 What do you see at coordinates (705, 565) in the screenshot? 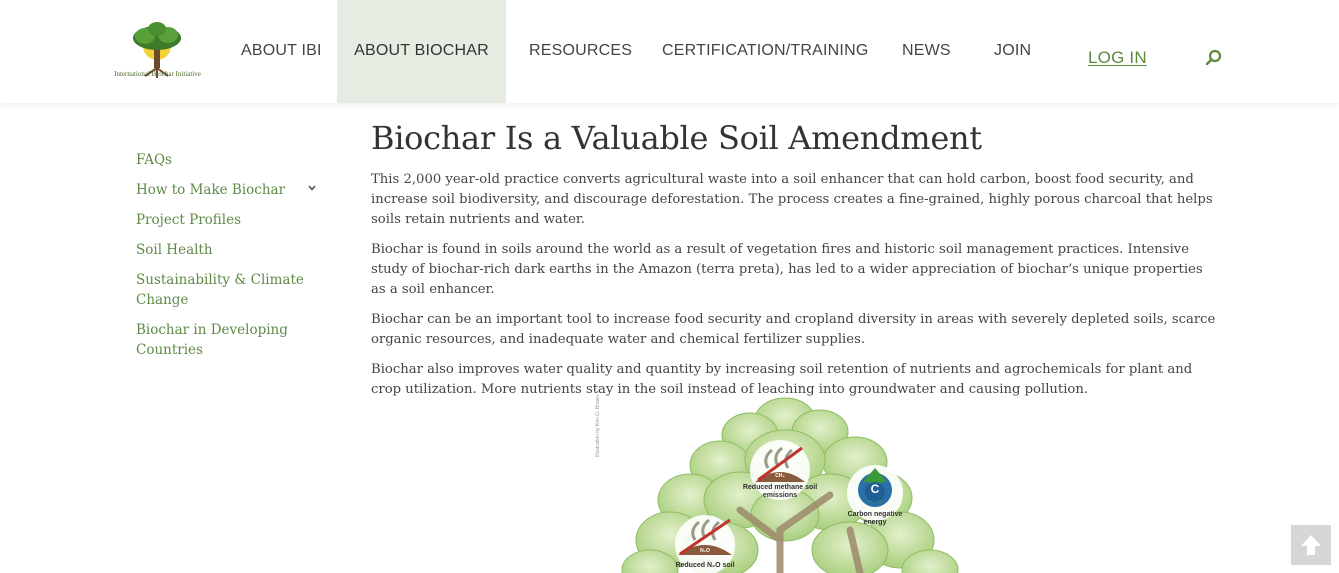
I see `n2o-label: Reduced N₂O soil` at bounding box center [705, 565].